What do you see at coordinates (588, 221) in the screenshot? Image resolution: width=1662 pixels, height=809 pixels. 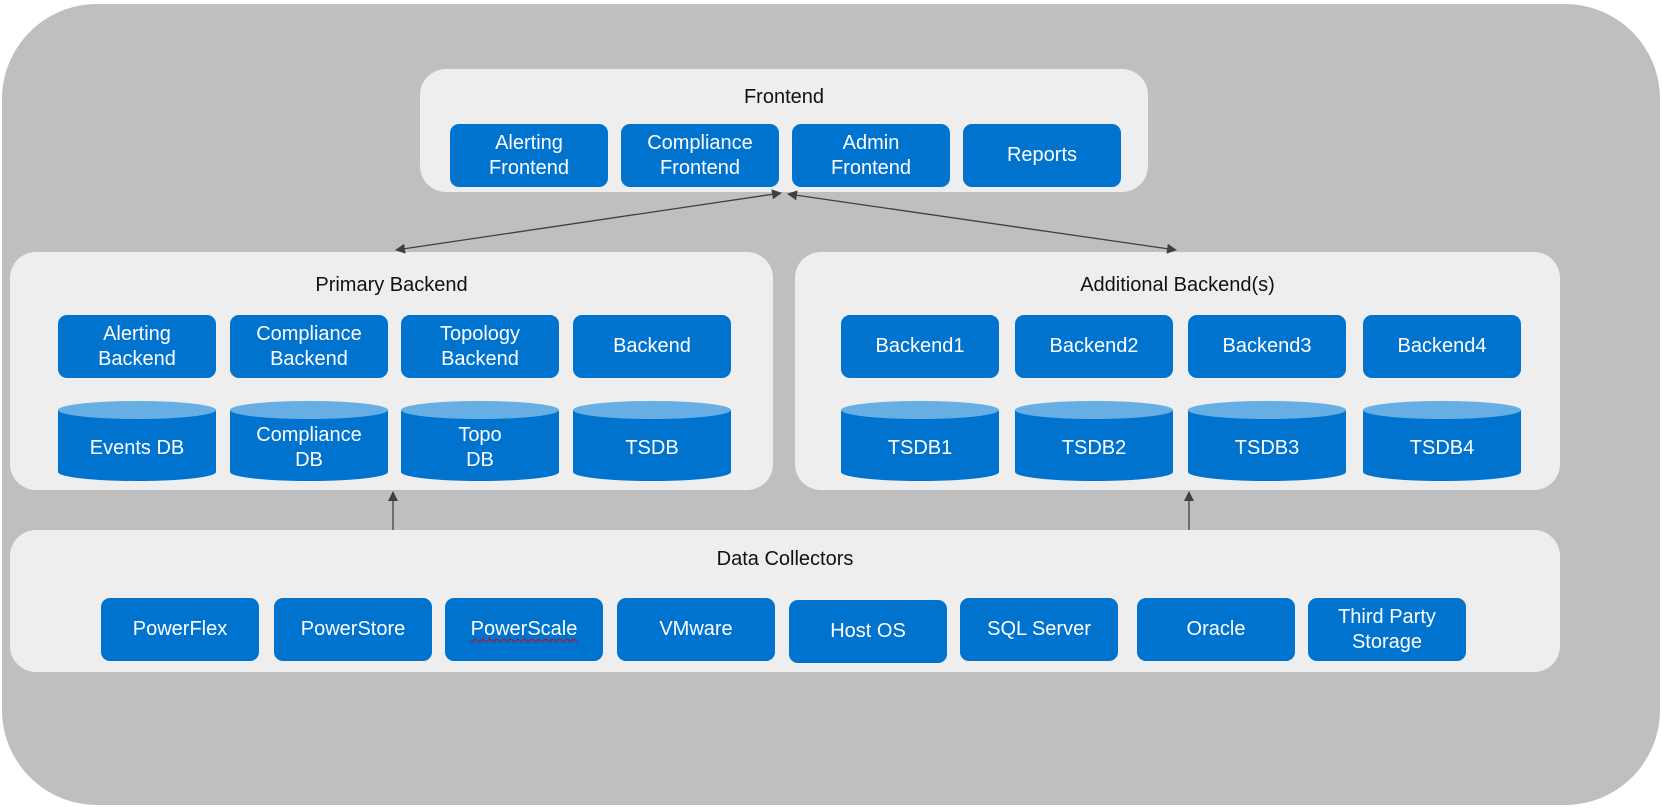 I see `arrow-frontend-primary-backend` at bounding box center [588, 221].